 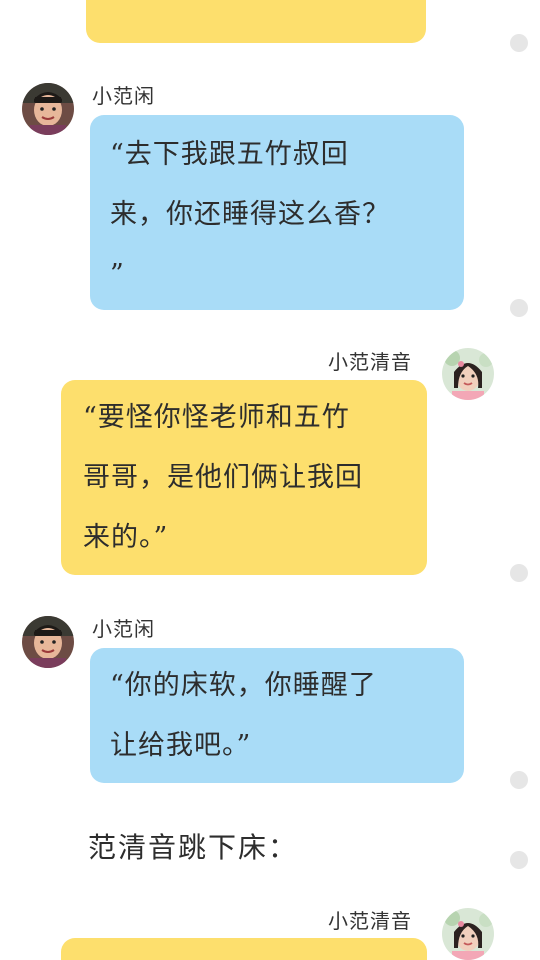 I want to click on message-bubble: “去下我跟五竹叔回 来，你还睡得这么香？ ”, so click(x=277, y=212).